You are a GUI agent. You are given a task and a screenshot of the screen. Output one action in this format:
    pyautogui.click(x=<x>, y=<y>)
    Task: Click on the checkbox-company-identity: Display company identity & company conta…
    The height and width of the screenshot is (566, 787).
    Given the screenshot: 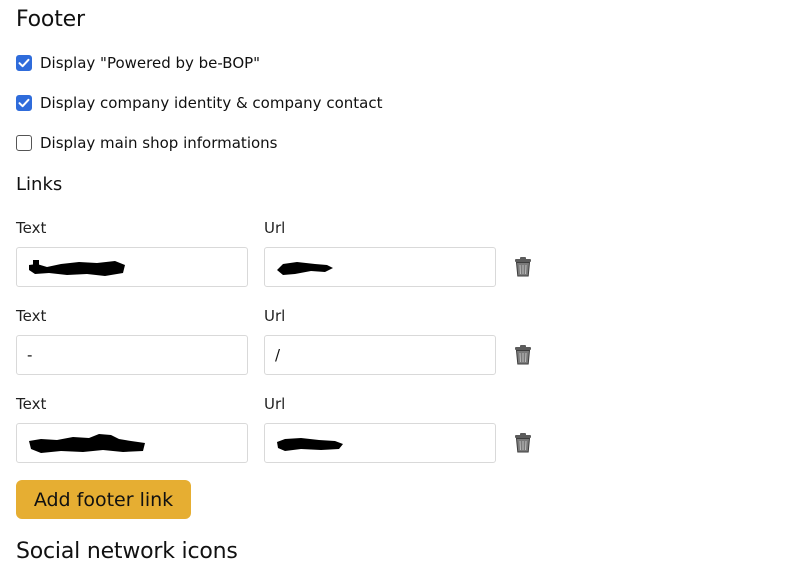 What is the action you would take?
    pyautogui.click(x=199, y=103)
    